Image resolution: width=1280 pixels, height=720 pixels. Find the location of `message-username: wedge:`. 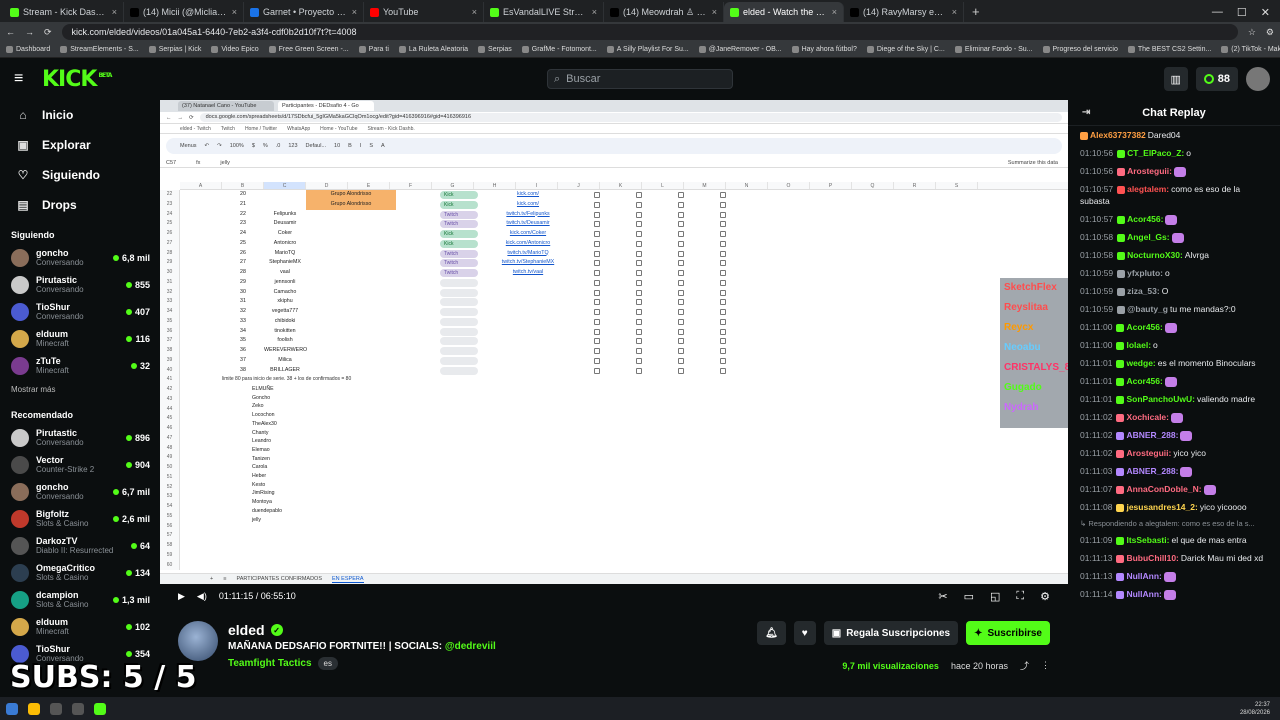

message-username: wedge: is located at coordinates (1140, 363).